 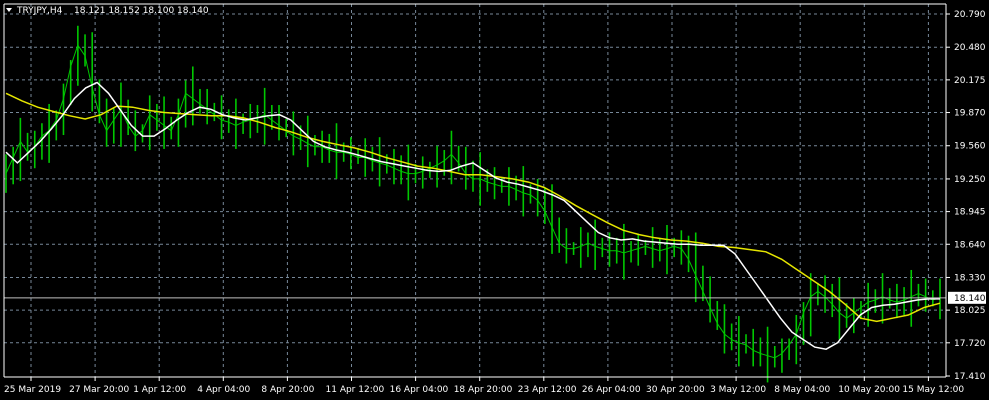 What do you see at coordinates (970, 180) in the screenshot?
I see `y-tick-label: 19.250` at bounding box center [970, 180].